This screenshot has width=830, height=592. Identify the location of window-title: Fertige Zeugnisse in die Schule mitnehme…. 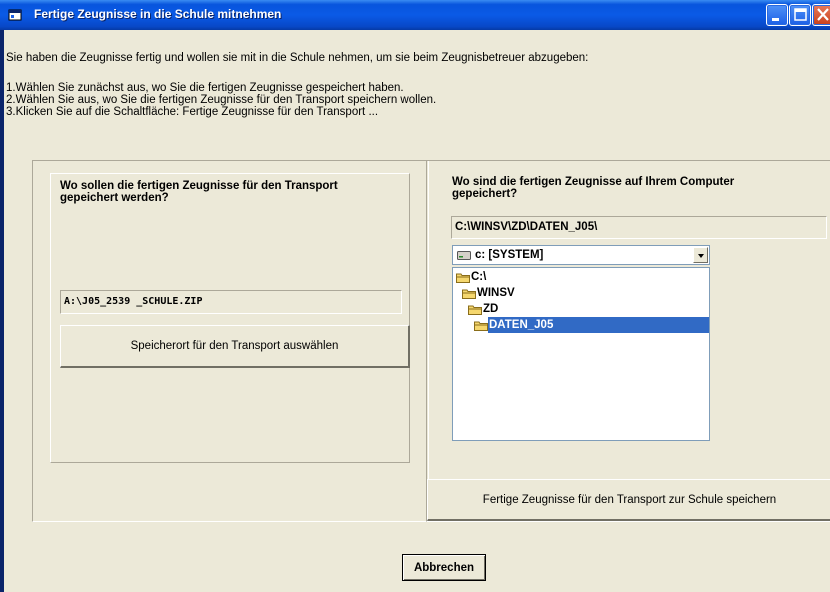
(158, 14).